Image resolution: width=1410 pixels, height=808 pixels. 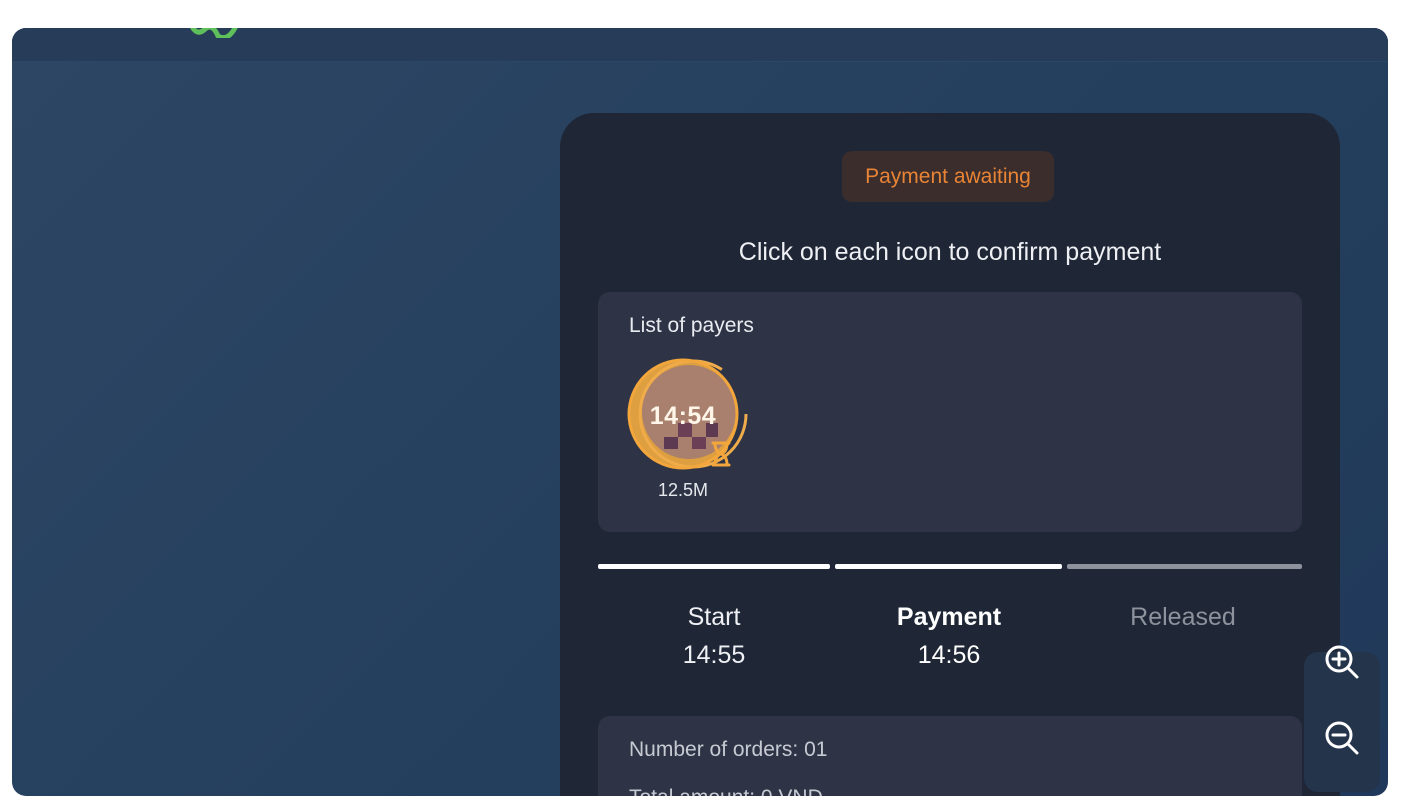 I want to click on orders-total: Total amount: 0 VND, so click(x=726, y=791).